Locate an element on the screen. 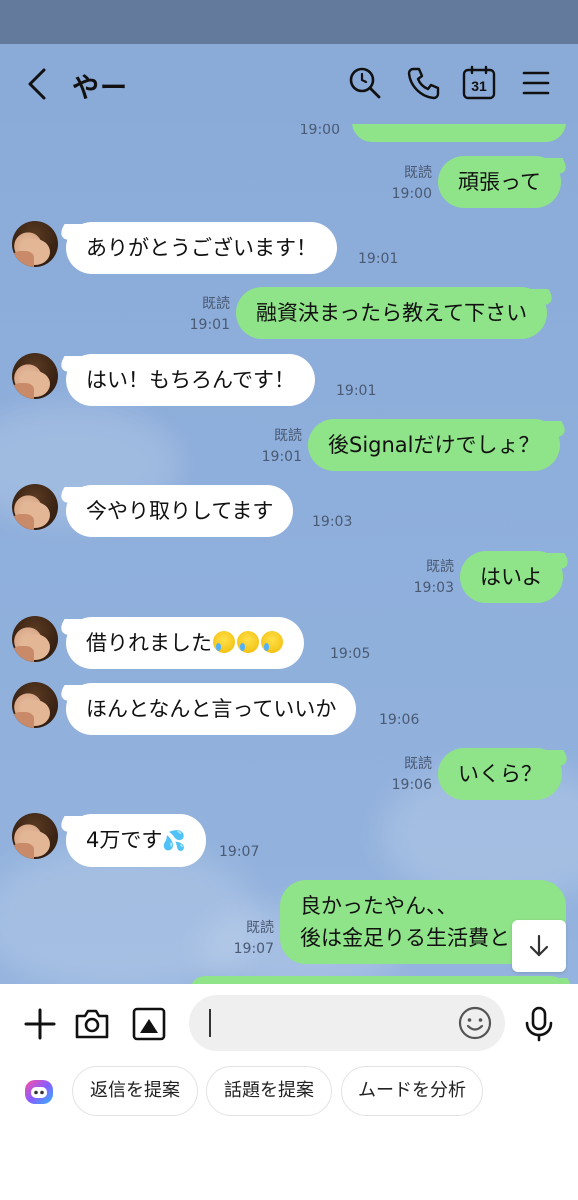 This screenshot has height=1200, width=578. message-bubble-theirs: 4万です💦 is located at coordinates (136, 840).